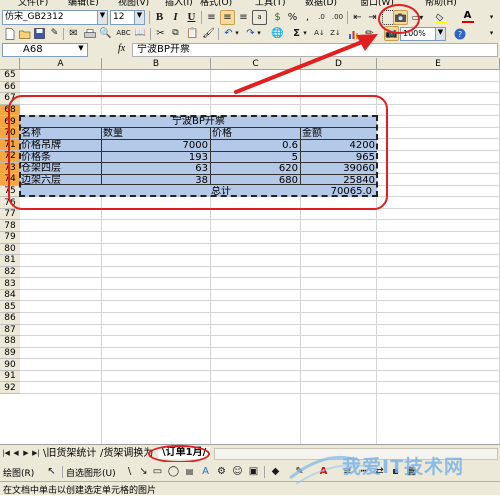  I want to click on copy-icon: ⧉, so click(175, 33).